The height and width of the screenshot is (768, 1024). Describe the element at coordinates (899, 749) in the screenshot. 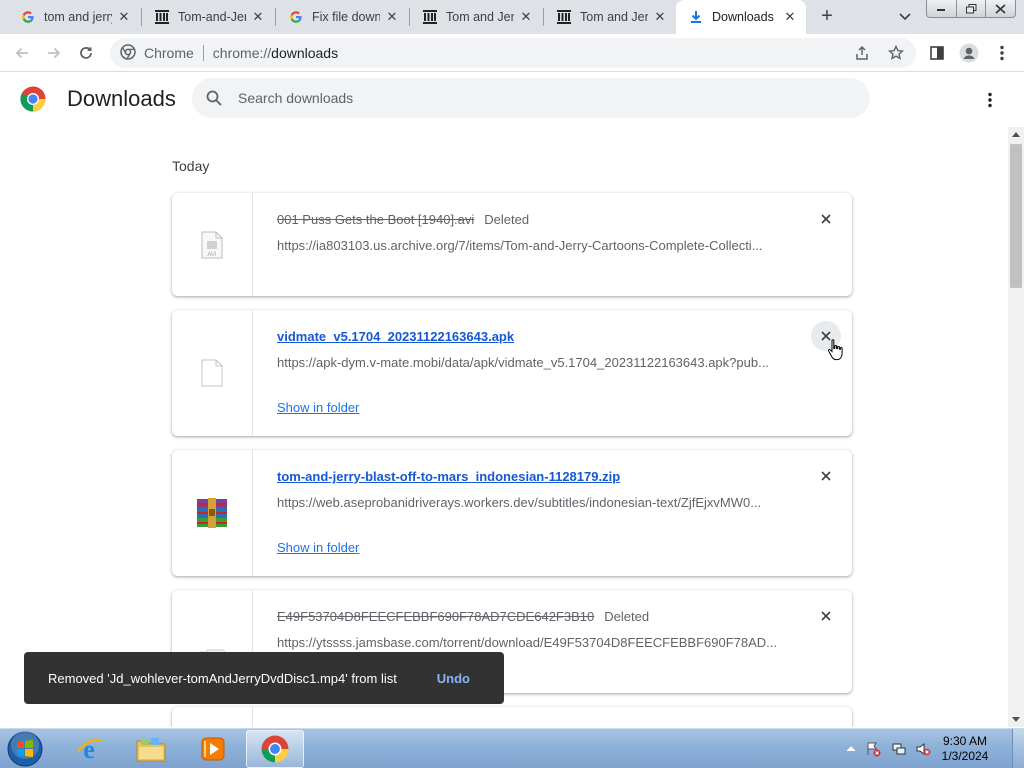

I see `network-icon` at that location.